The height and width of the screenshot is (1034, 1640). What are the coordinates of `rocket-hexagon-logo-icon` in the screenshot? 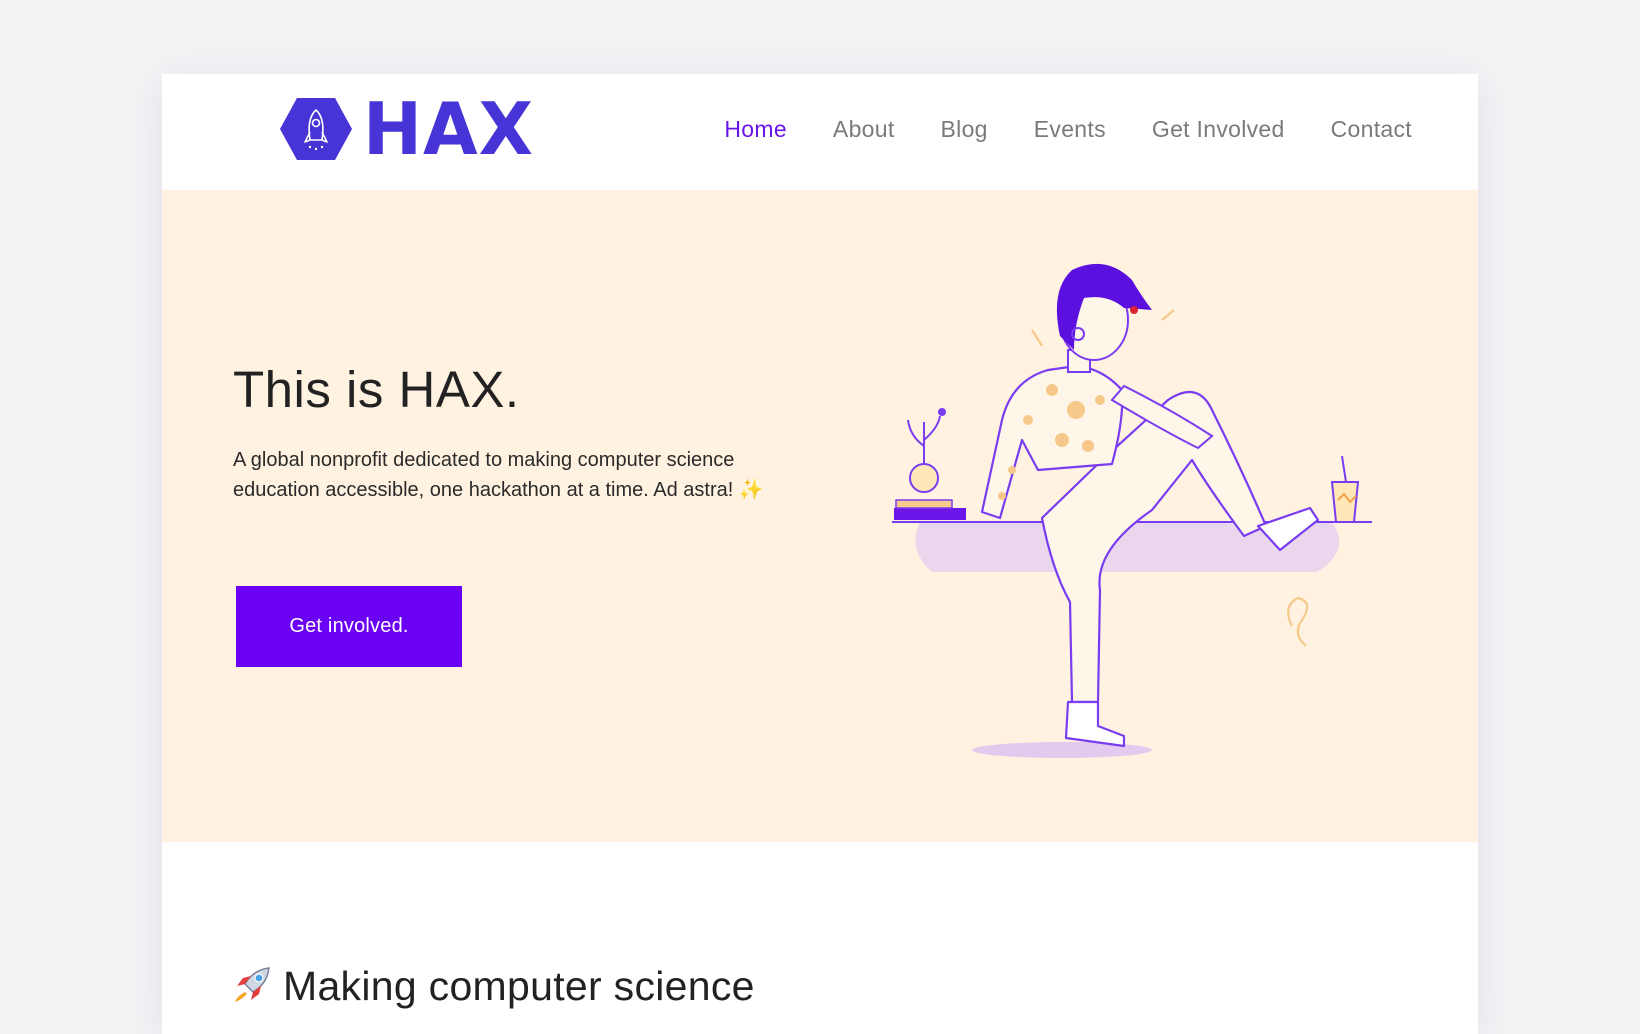 It's located at (316, 129).